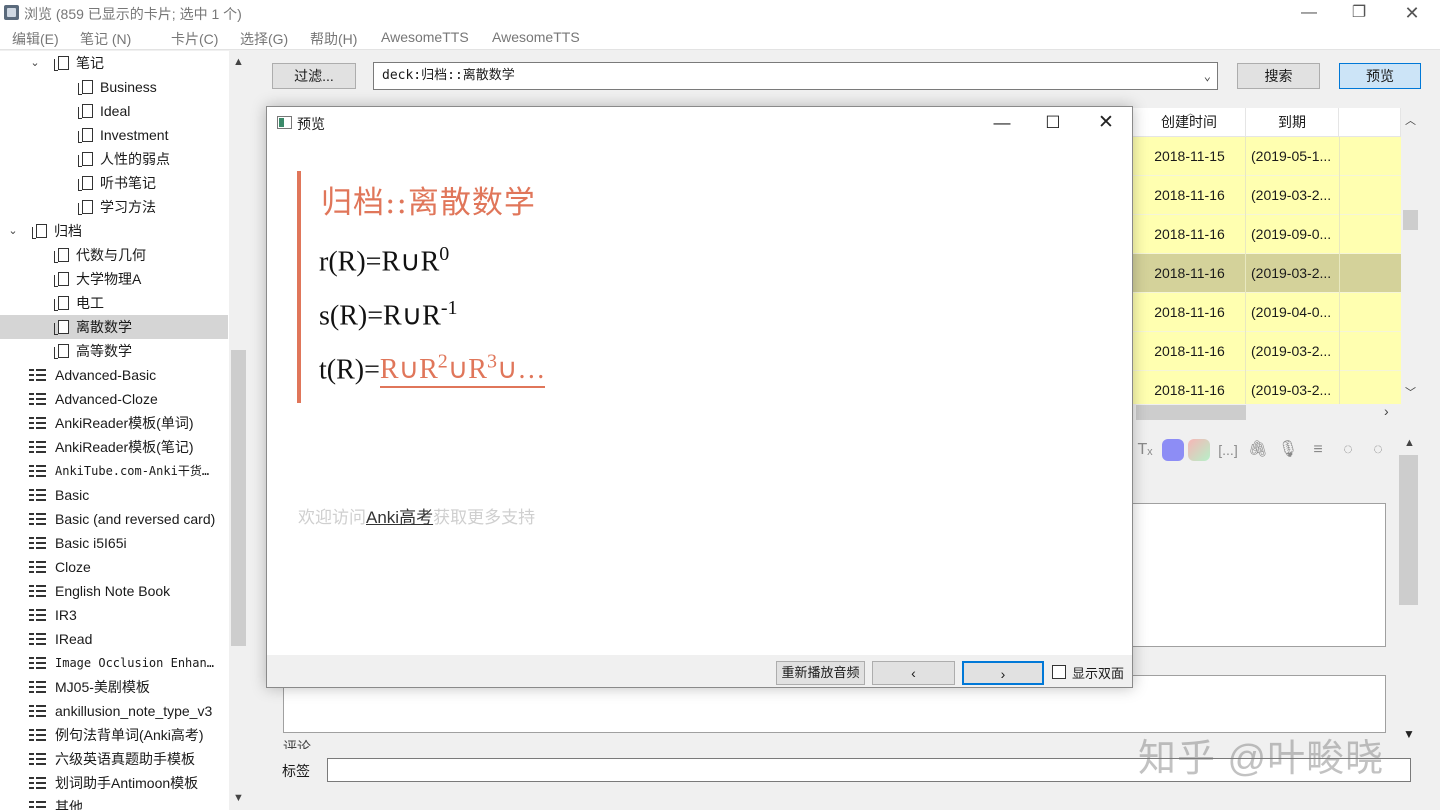 This screenshot has height=810, width=1440. What do you see at coordinates (399, 517) in the screenshot?
I see `promo-link: Anki高考` at bounding box center [399, 517].